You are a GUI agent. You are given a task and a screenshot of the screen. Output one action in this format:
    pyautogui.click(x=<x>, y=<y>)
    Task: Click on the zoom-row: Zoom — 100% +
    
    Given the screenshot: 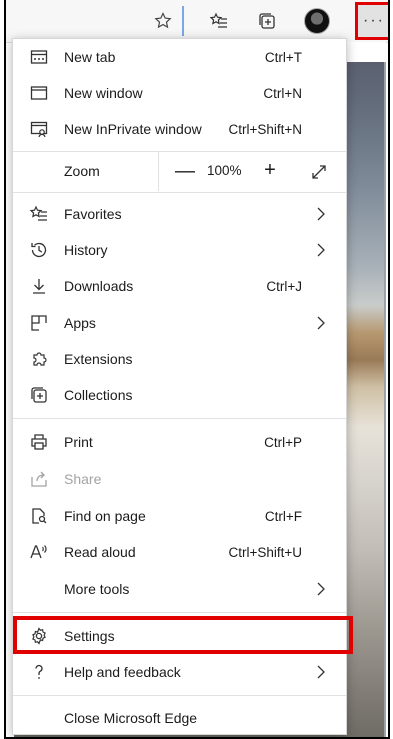 What is the action you would take?
    pyautogui.click(x=179, y=171)
    